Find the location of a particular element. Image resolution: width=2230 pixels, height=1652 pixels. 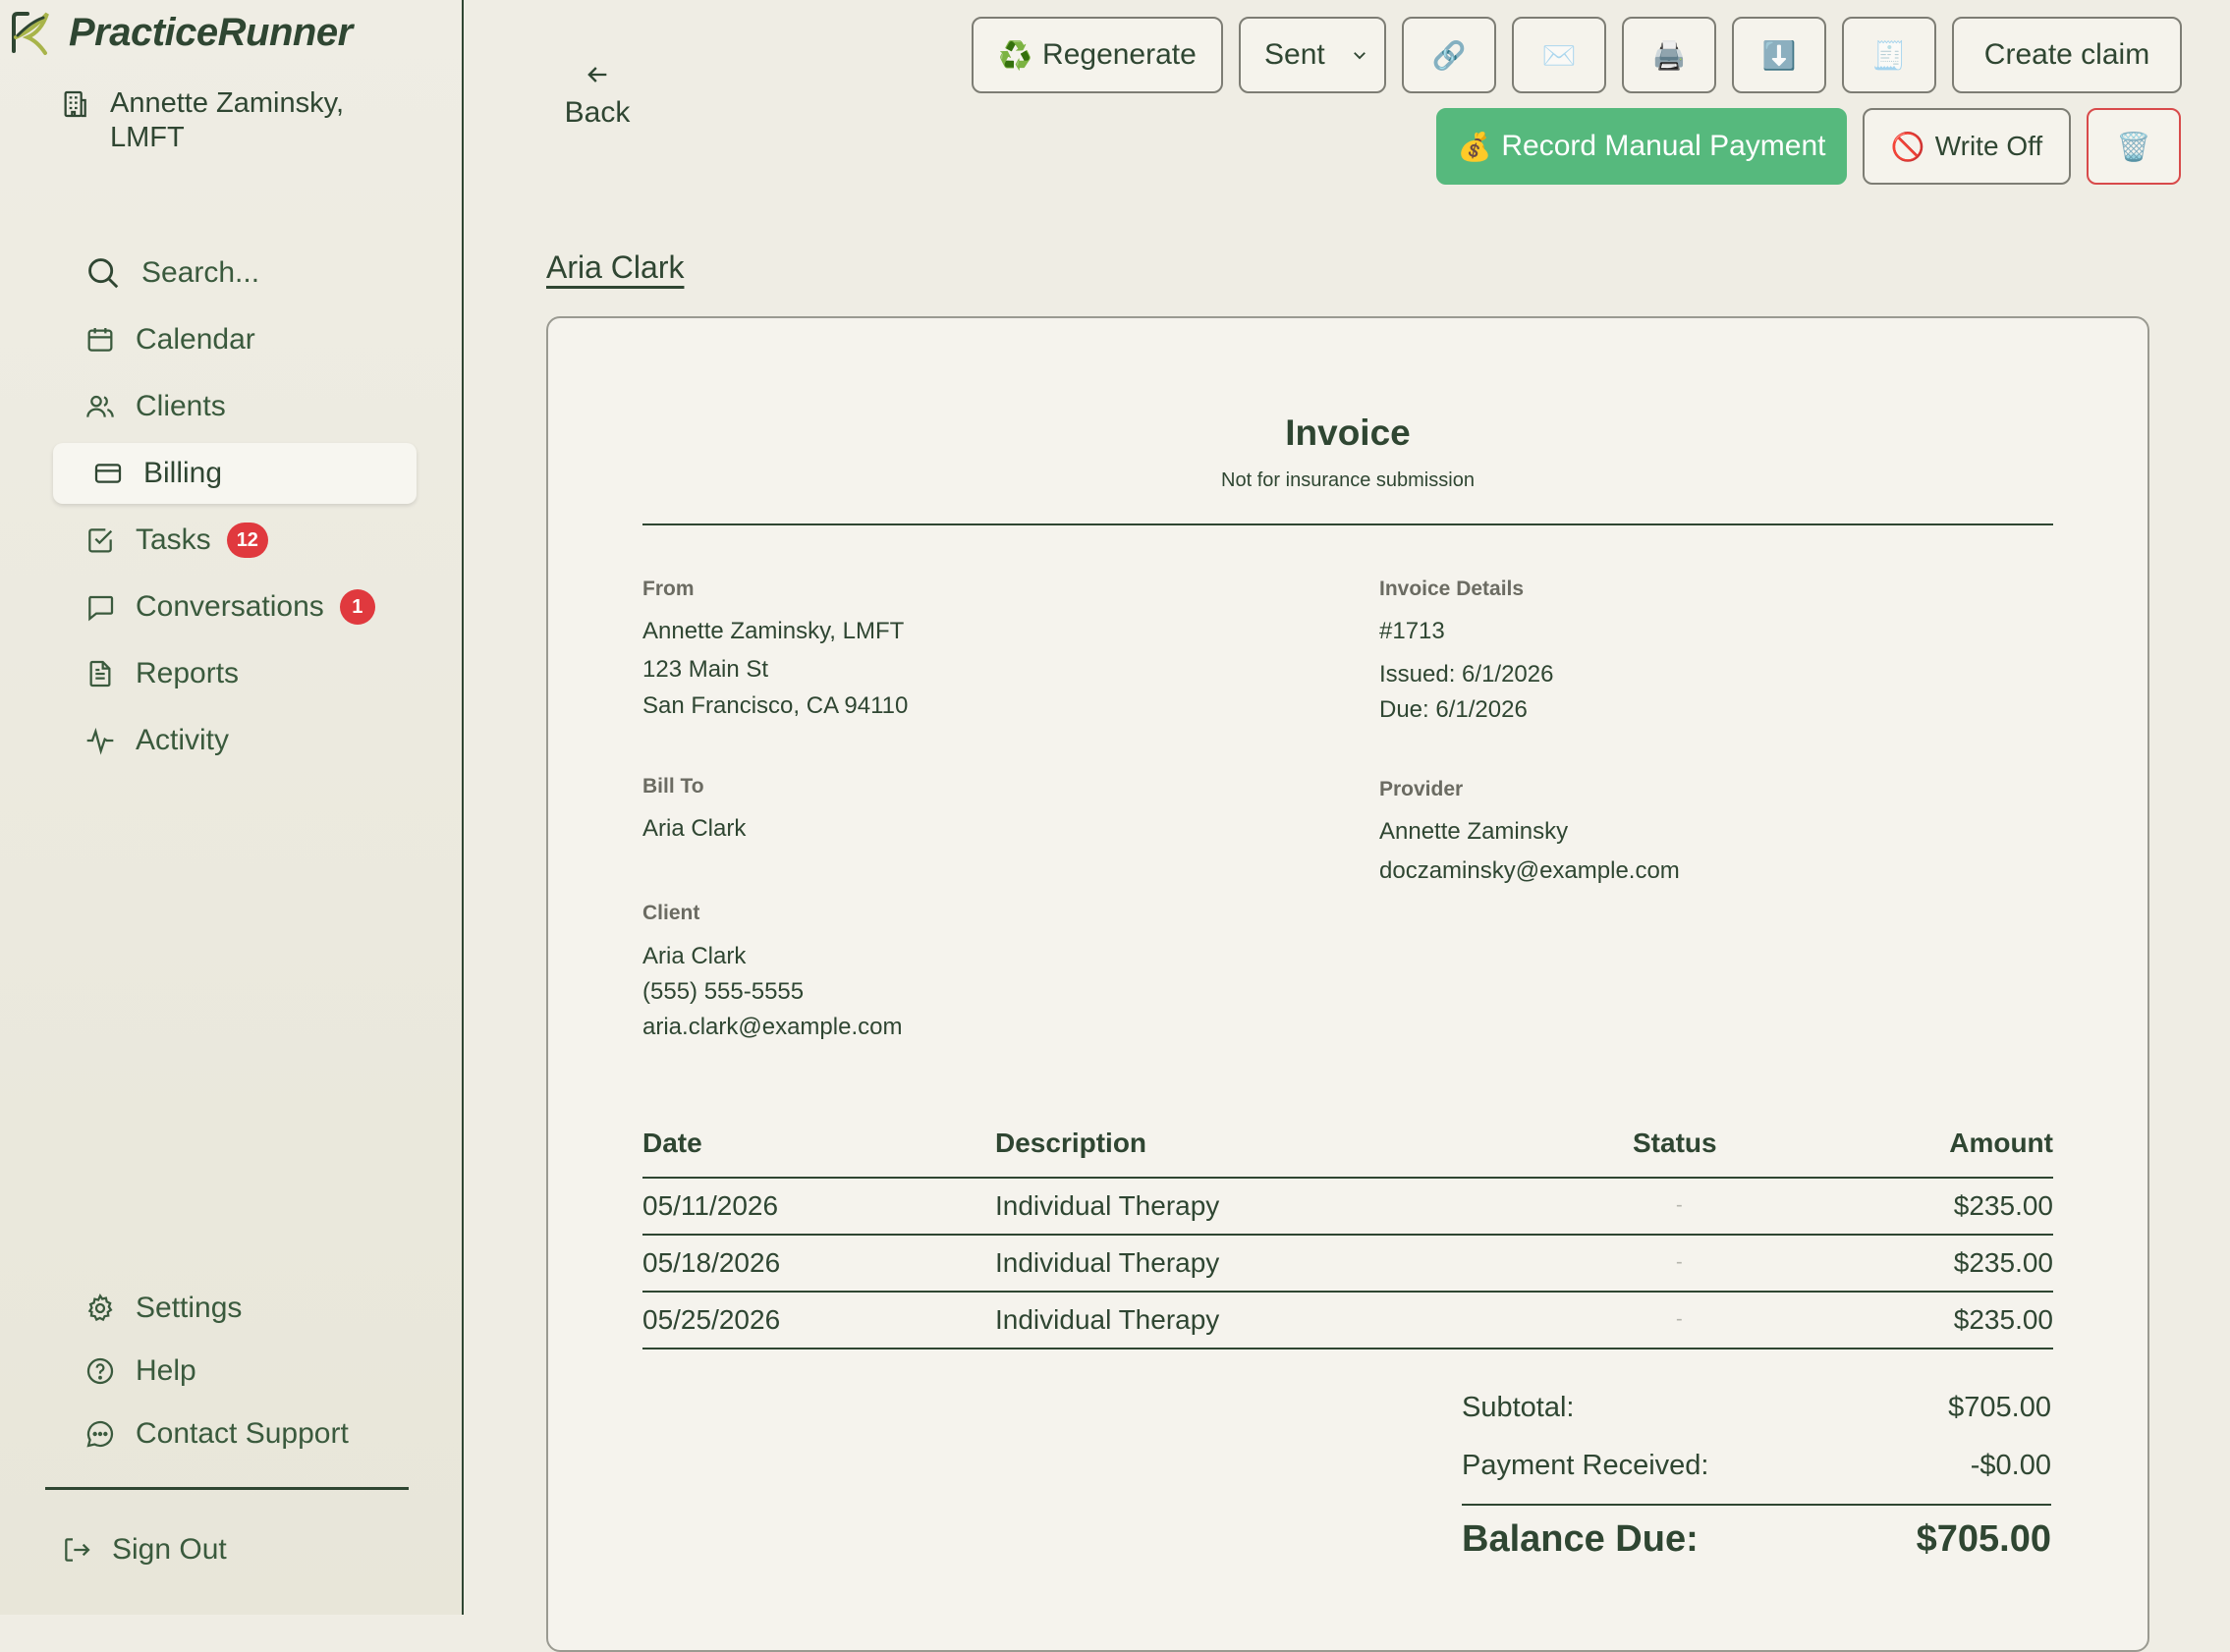

client-email: aria.clark@example.com is located at coordinates (772, 1027).